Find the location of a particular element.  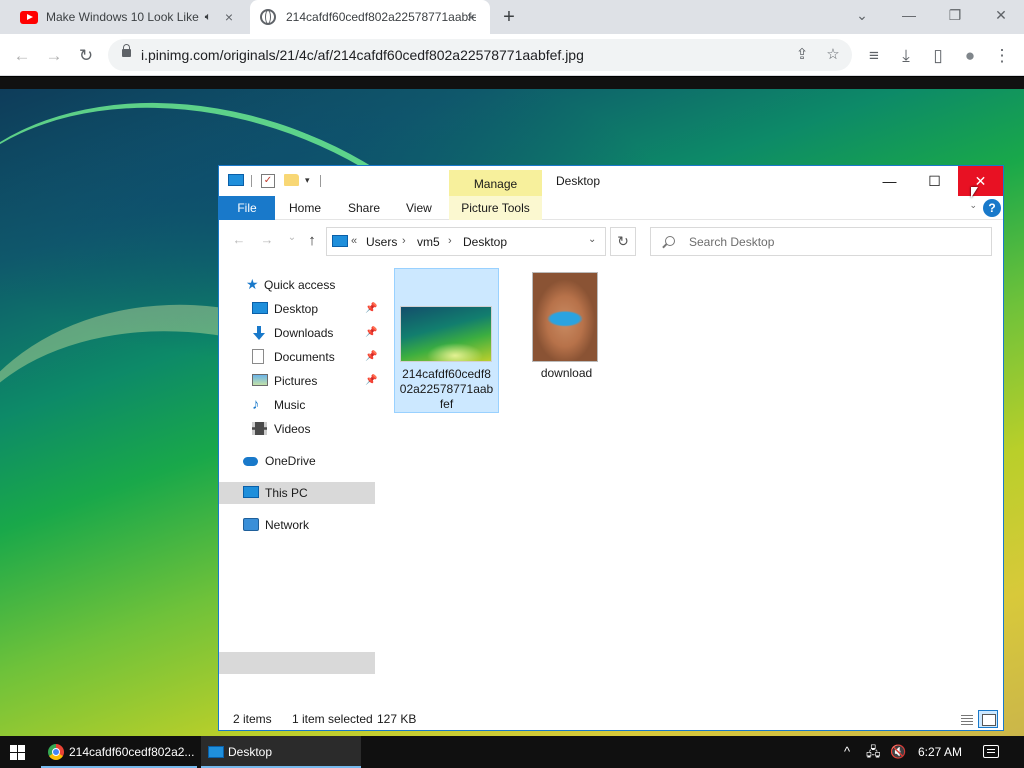

explorer-minimize-button: — is located at coordinates (889, 181).